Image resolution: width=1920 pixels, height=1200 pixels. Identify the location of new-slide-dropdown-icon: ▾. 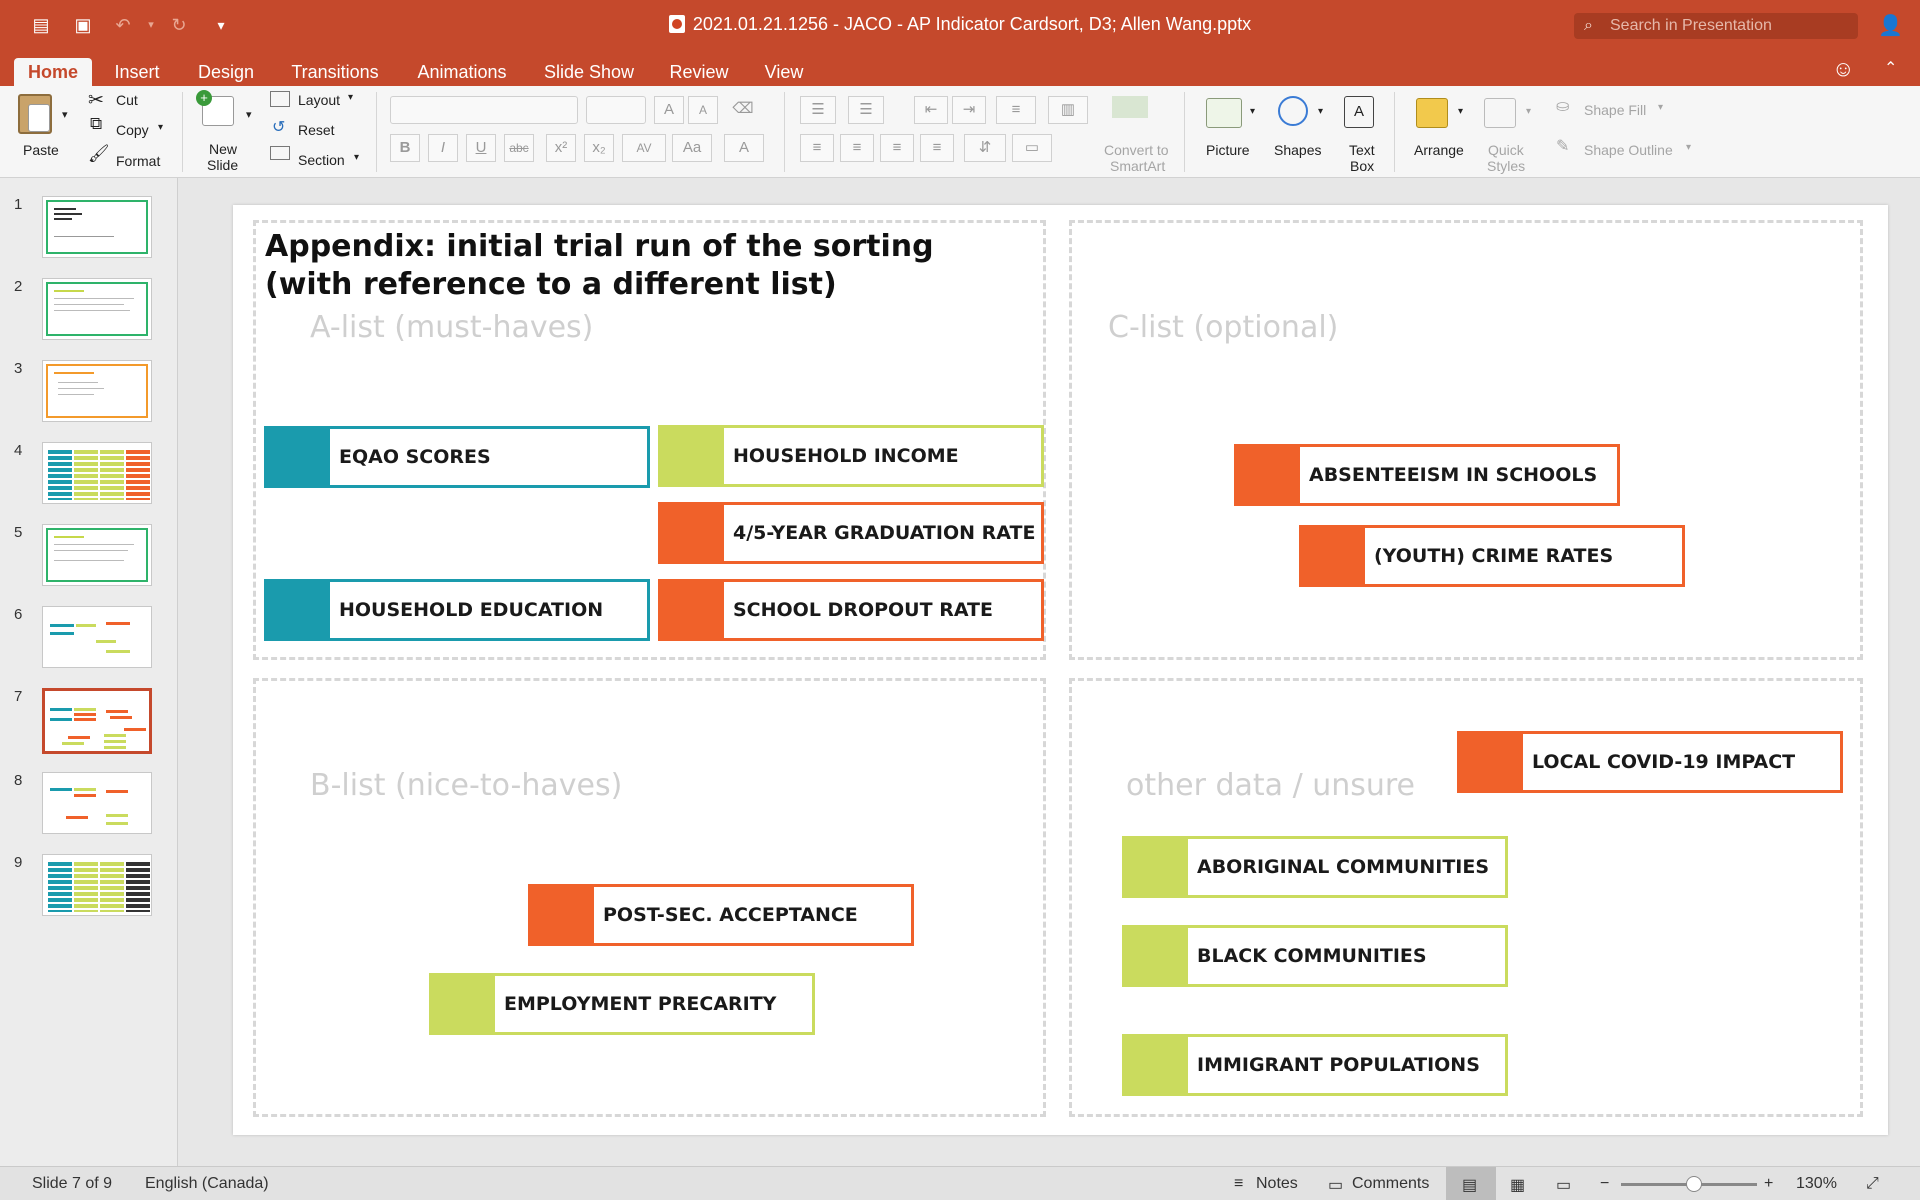
(249, 114).